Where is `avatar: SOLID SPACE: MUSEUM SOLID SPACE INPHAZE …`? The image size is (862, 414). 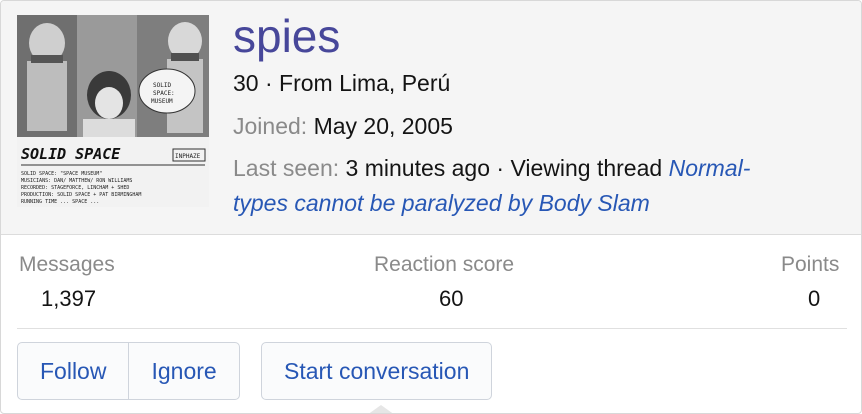 avatar: SOLID SPACE: MUSEUM SOLID SPACE INPHAZE … is located at coordinates (113, 111).